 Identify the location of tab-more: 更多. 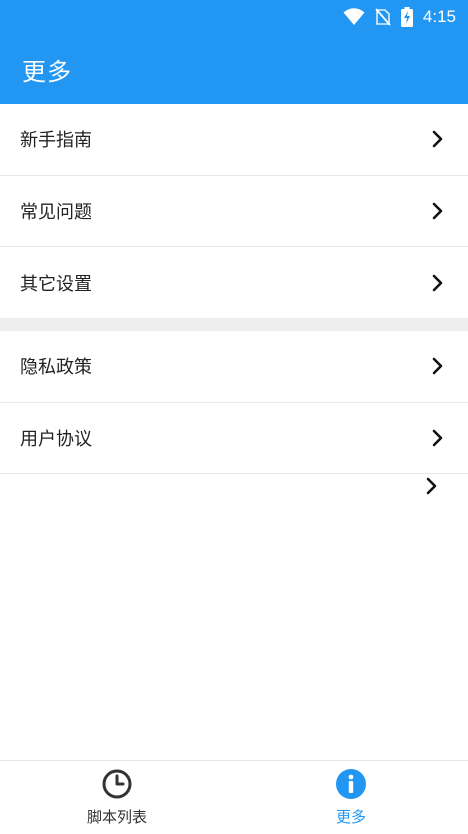
(351, 797).